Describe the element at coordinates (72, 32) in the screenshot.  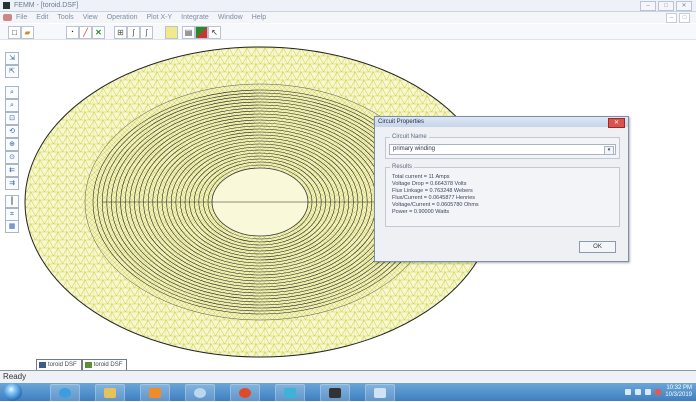
I see `point-mode-icon: ▪` at that location.